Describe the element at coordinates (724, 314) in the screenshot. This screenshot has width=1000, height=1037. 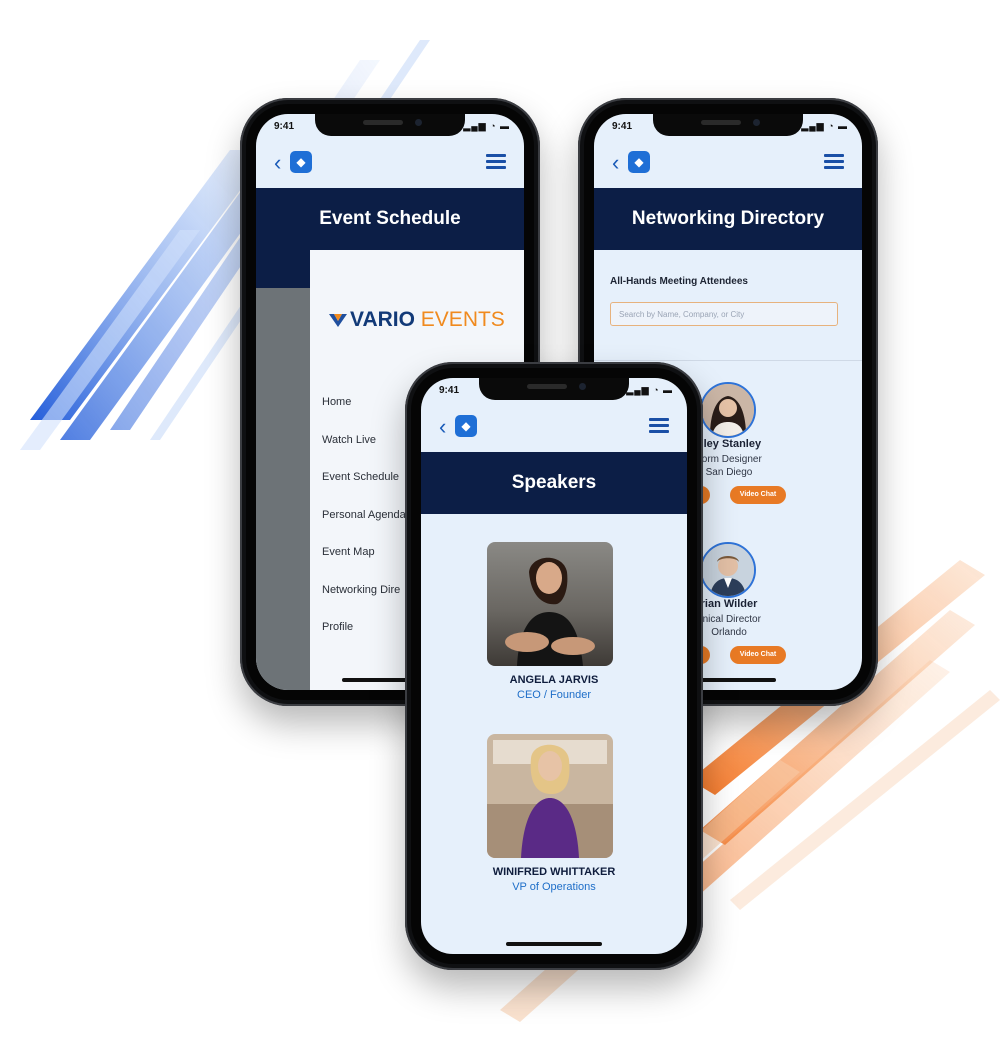
I see `search-input: Search by Name, Company, or City` at that location.